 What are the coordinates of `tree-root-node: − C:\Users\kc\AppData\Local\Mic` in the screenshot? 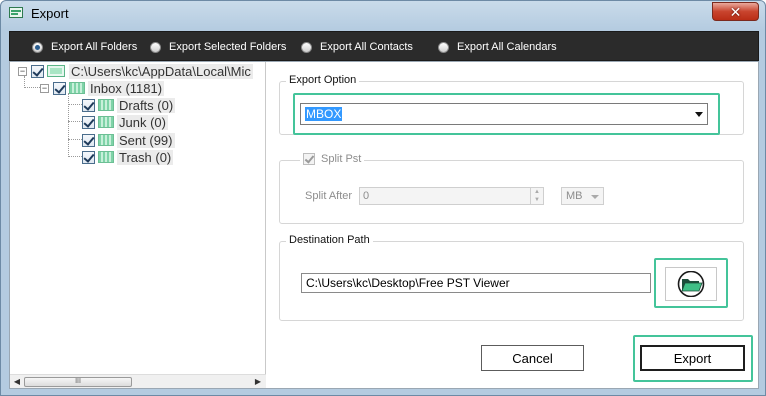 It's located at (135, 71).